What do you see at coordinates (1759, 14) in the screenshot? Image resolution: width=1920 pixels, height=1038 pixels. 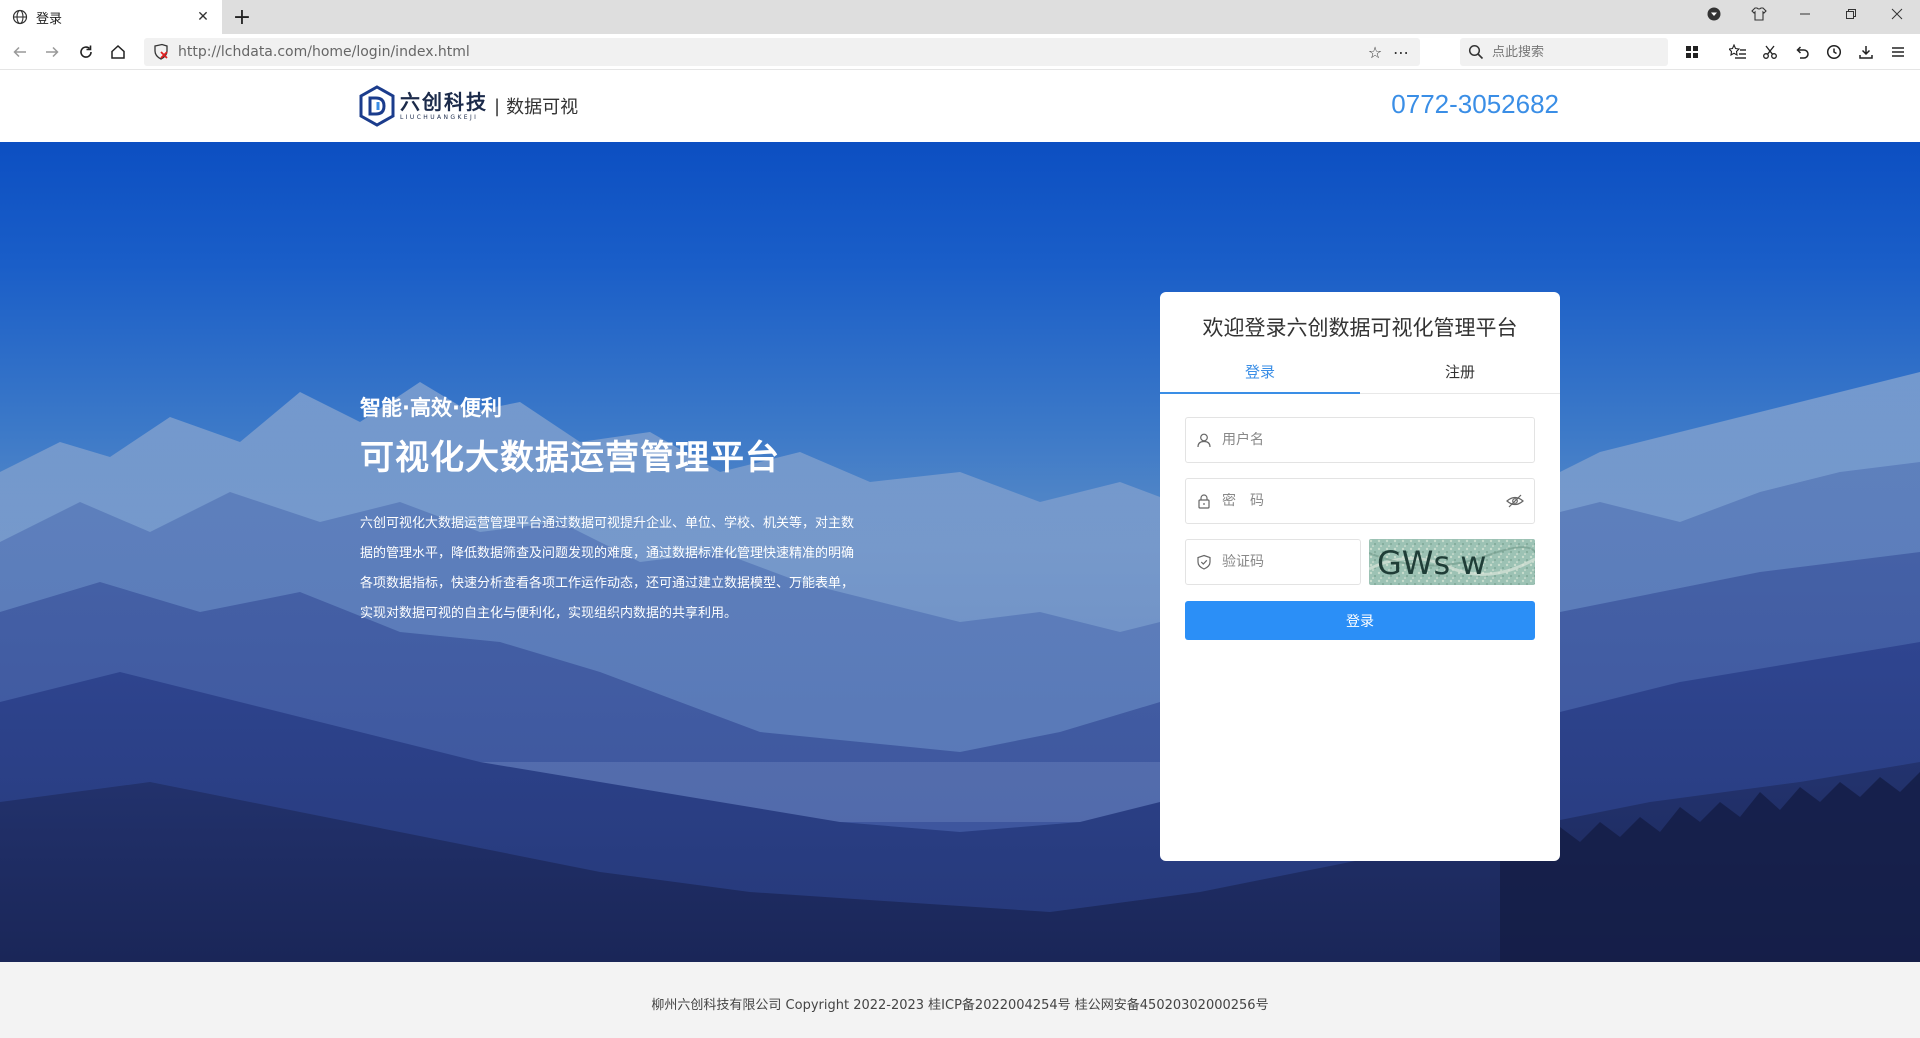 I see `skin-icon` at bounding box center [1759, 14].